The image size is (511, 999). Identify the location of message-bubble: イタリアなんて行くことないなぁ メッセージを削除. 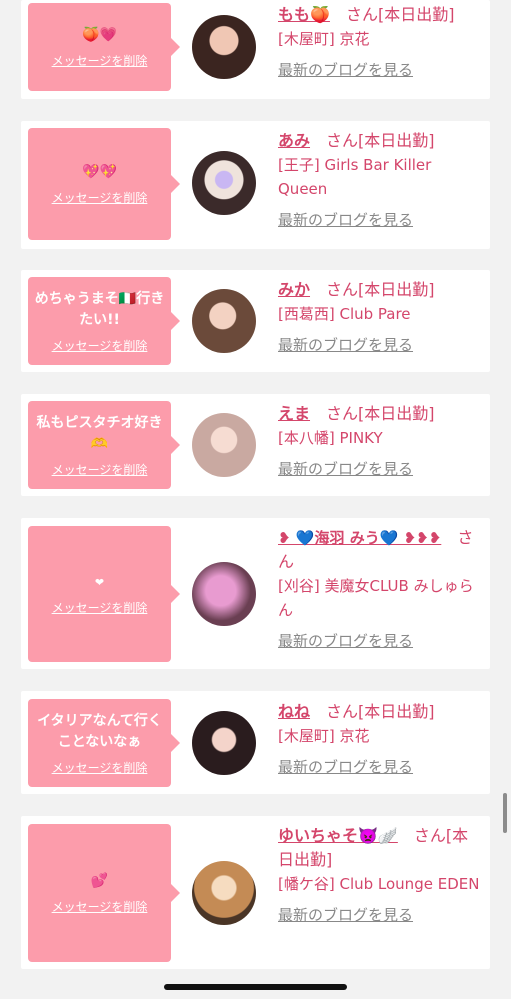
(104, 743).